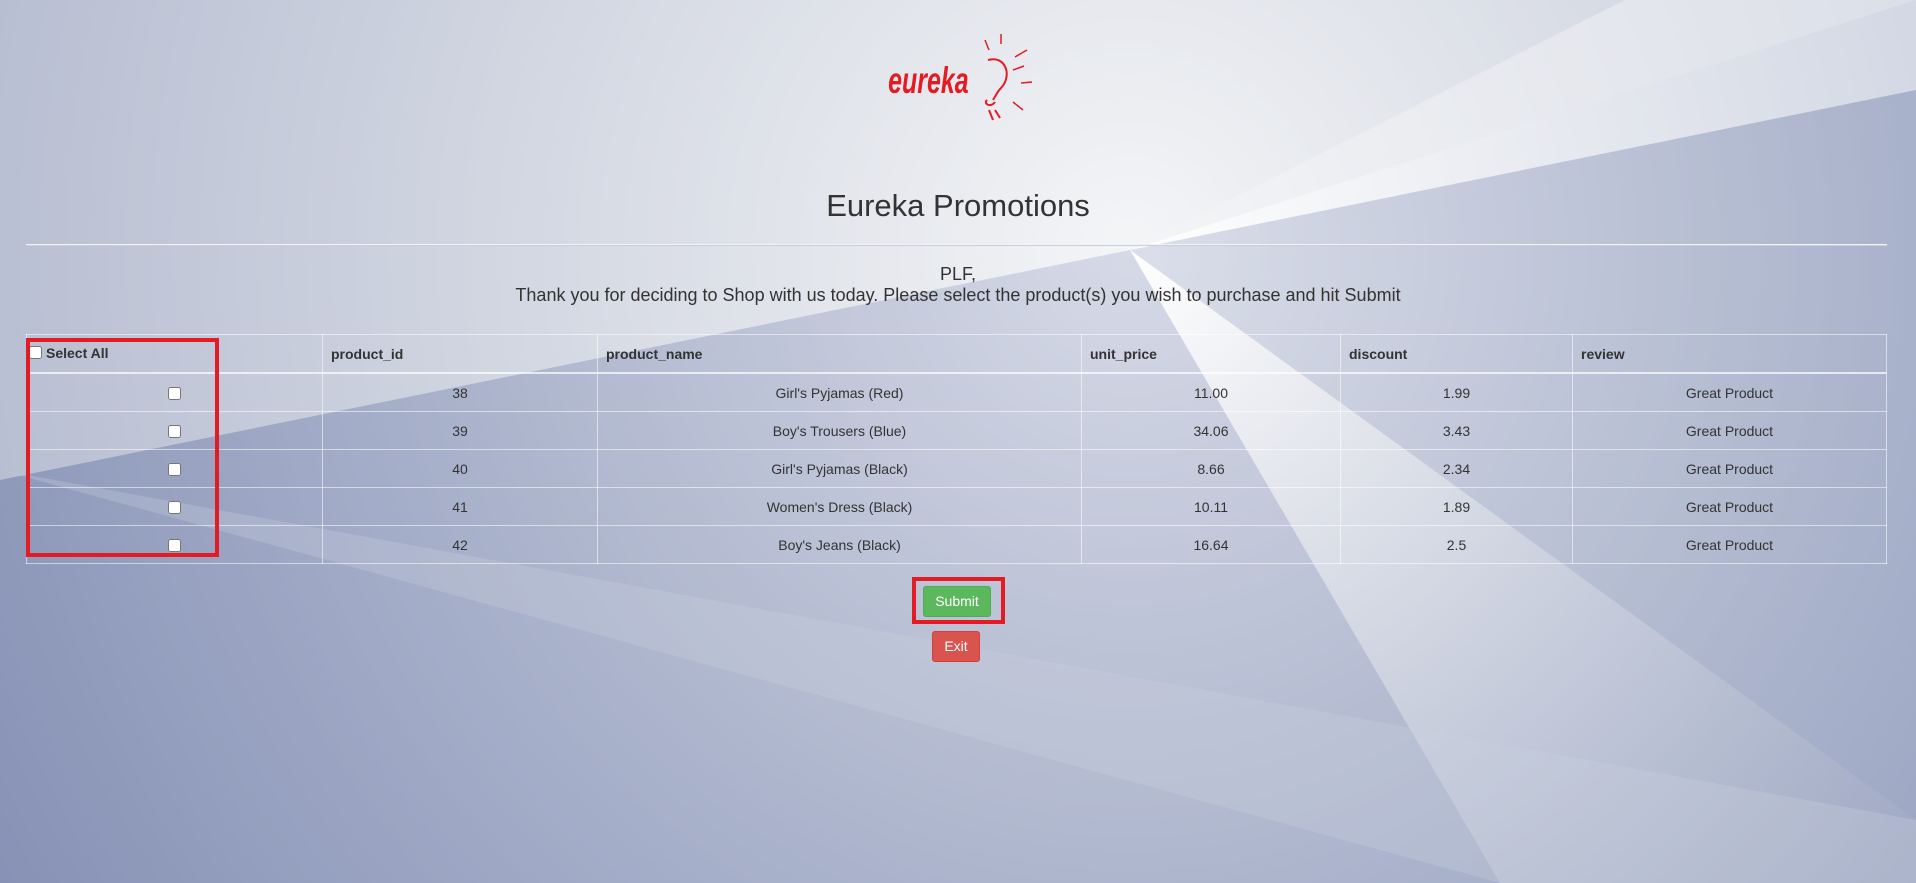  I want to click on column-header-product-id: product_id, so click(460, 354).